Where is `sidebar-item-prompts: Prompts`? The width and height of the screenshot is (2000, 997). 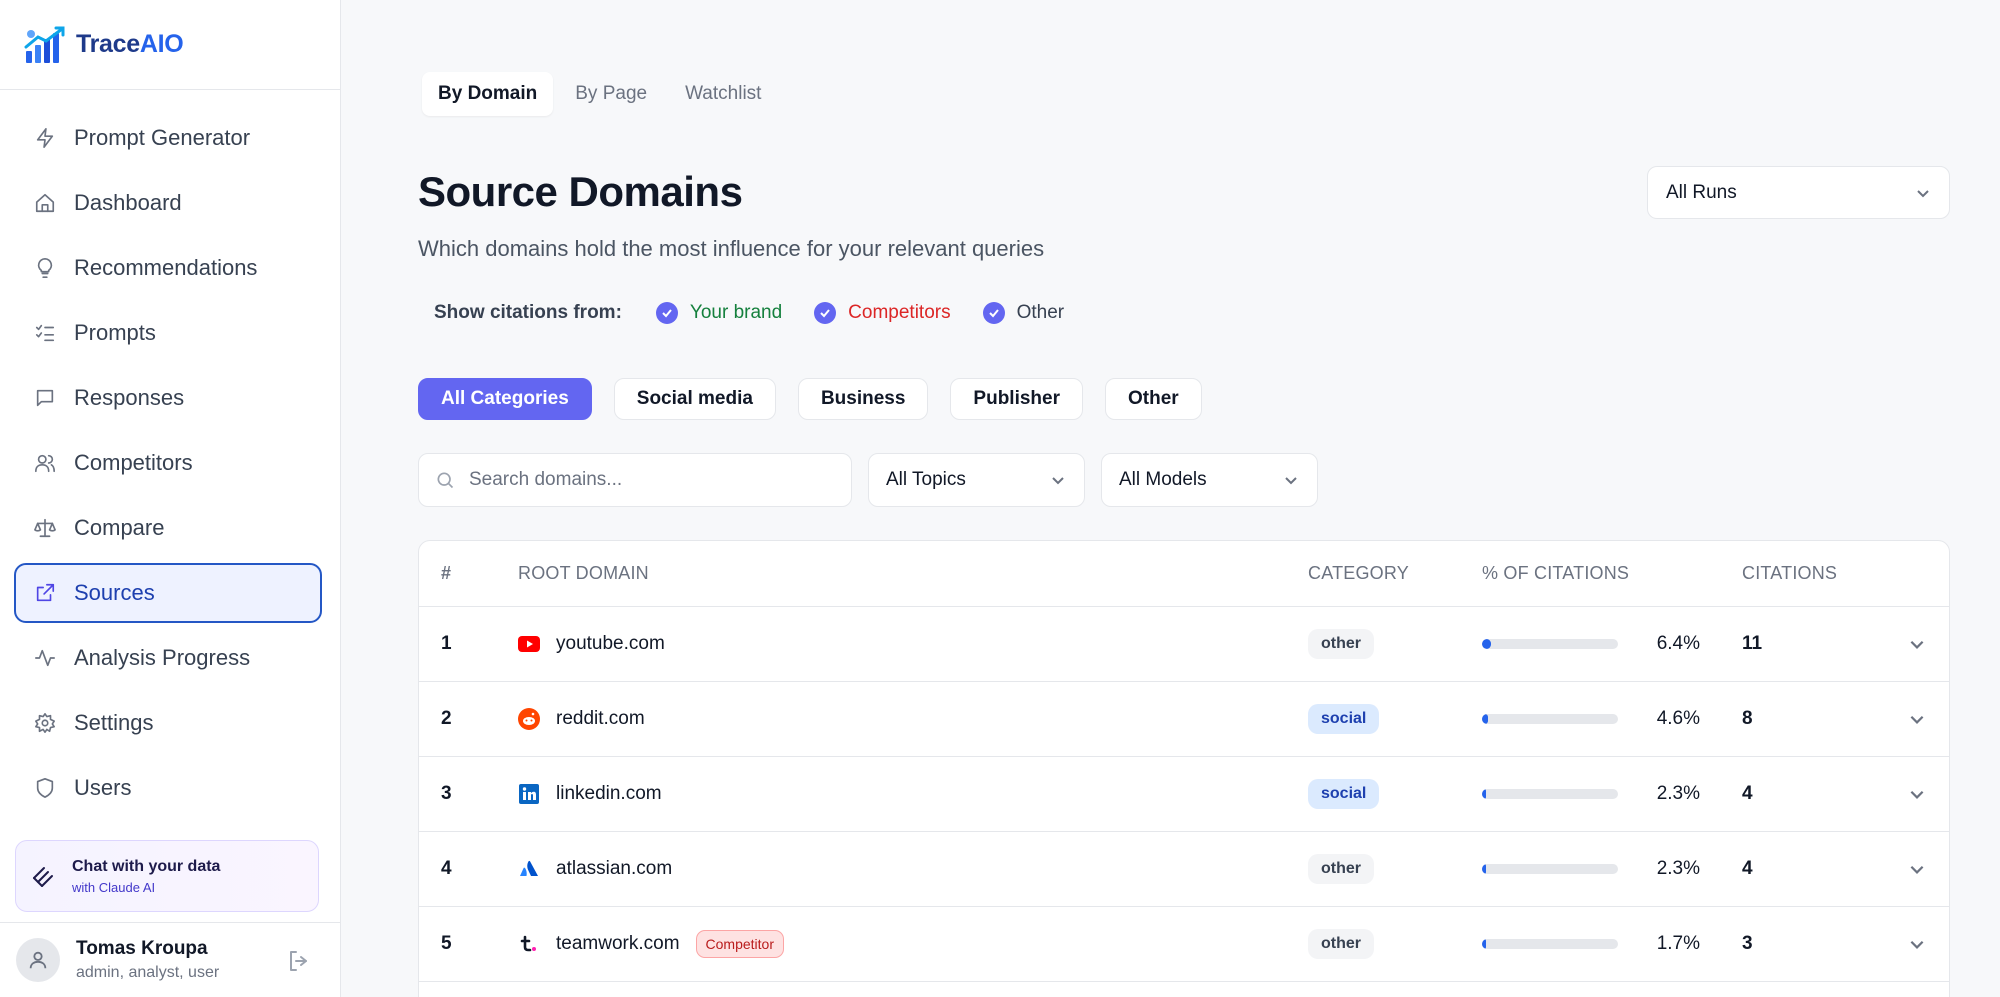 sidebar-item-prompts: Prompts is located at coordinates (168, 333).